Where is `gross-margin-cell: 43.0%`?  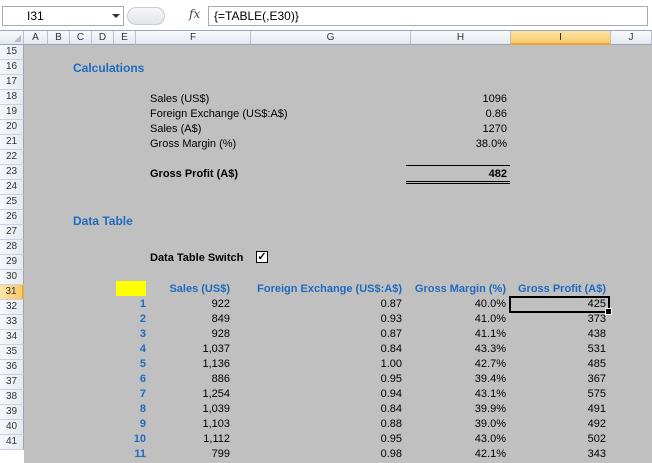 gross-margin-cell: 43.0% is located at coordinates (456, 439).